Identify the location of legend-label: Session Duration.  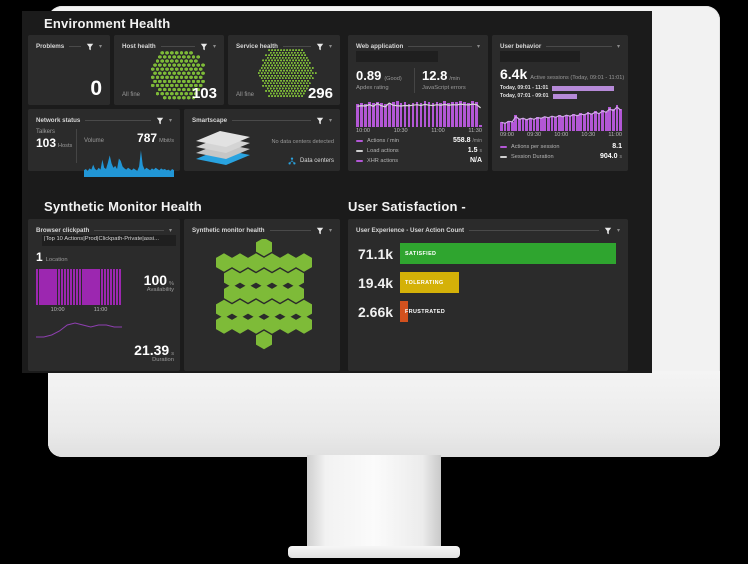
(532, 156).